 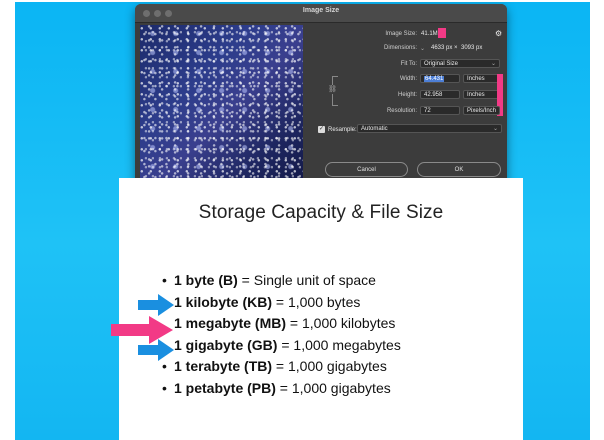 I want to click on bullet-term: 1 megabyte (MB), so click(x=230, y=323).